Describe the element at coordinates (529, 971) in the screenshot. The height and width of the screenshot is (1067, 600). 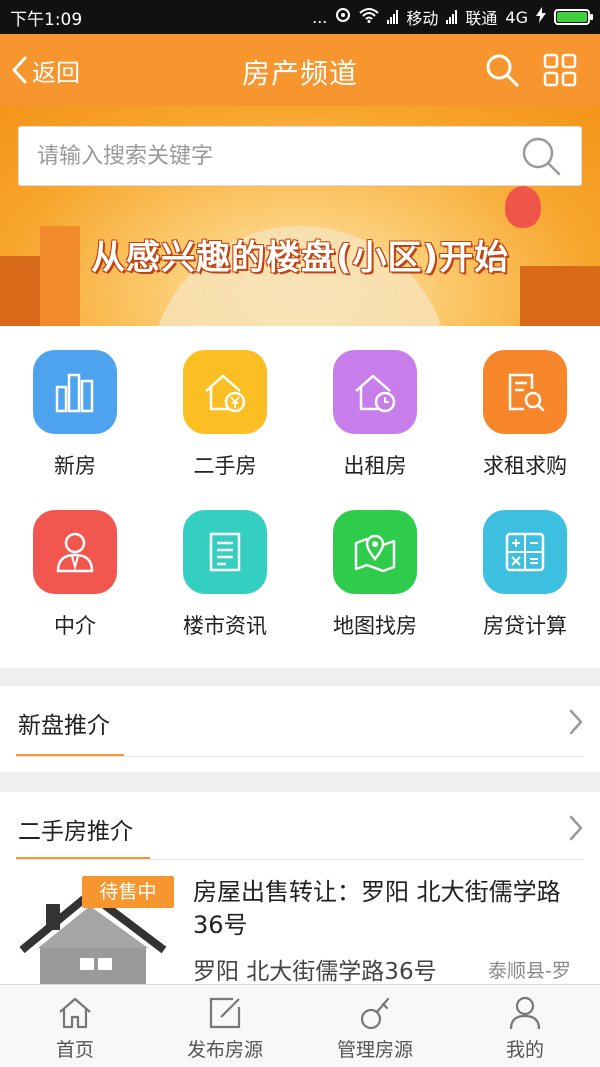
I see `listing-district: 泰顺县-罗` at that location.